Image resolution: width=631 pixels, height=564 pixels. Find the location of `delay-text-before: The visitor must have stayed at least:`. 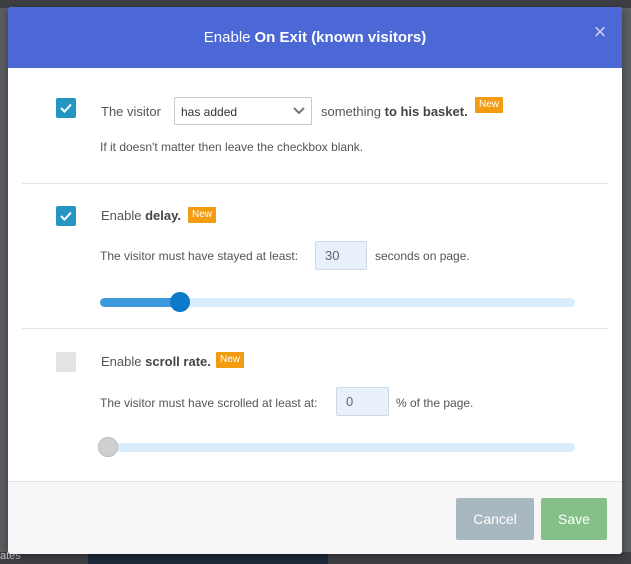

delay-text-before: The visitor must have stayed at least: is located at coordinates (199, 256).